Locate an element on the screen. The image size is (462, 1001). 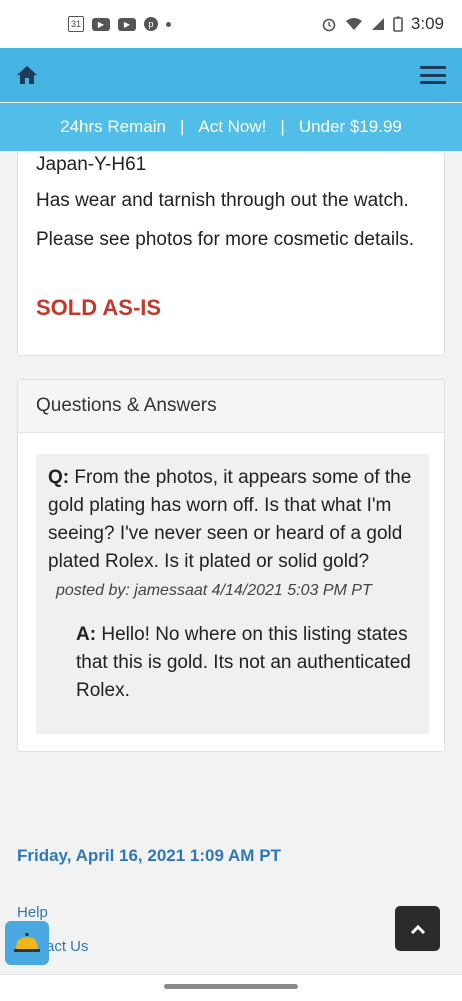
calendar-icon: 31 is located at coordinates (76, 24).